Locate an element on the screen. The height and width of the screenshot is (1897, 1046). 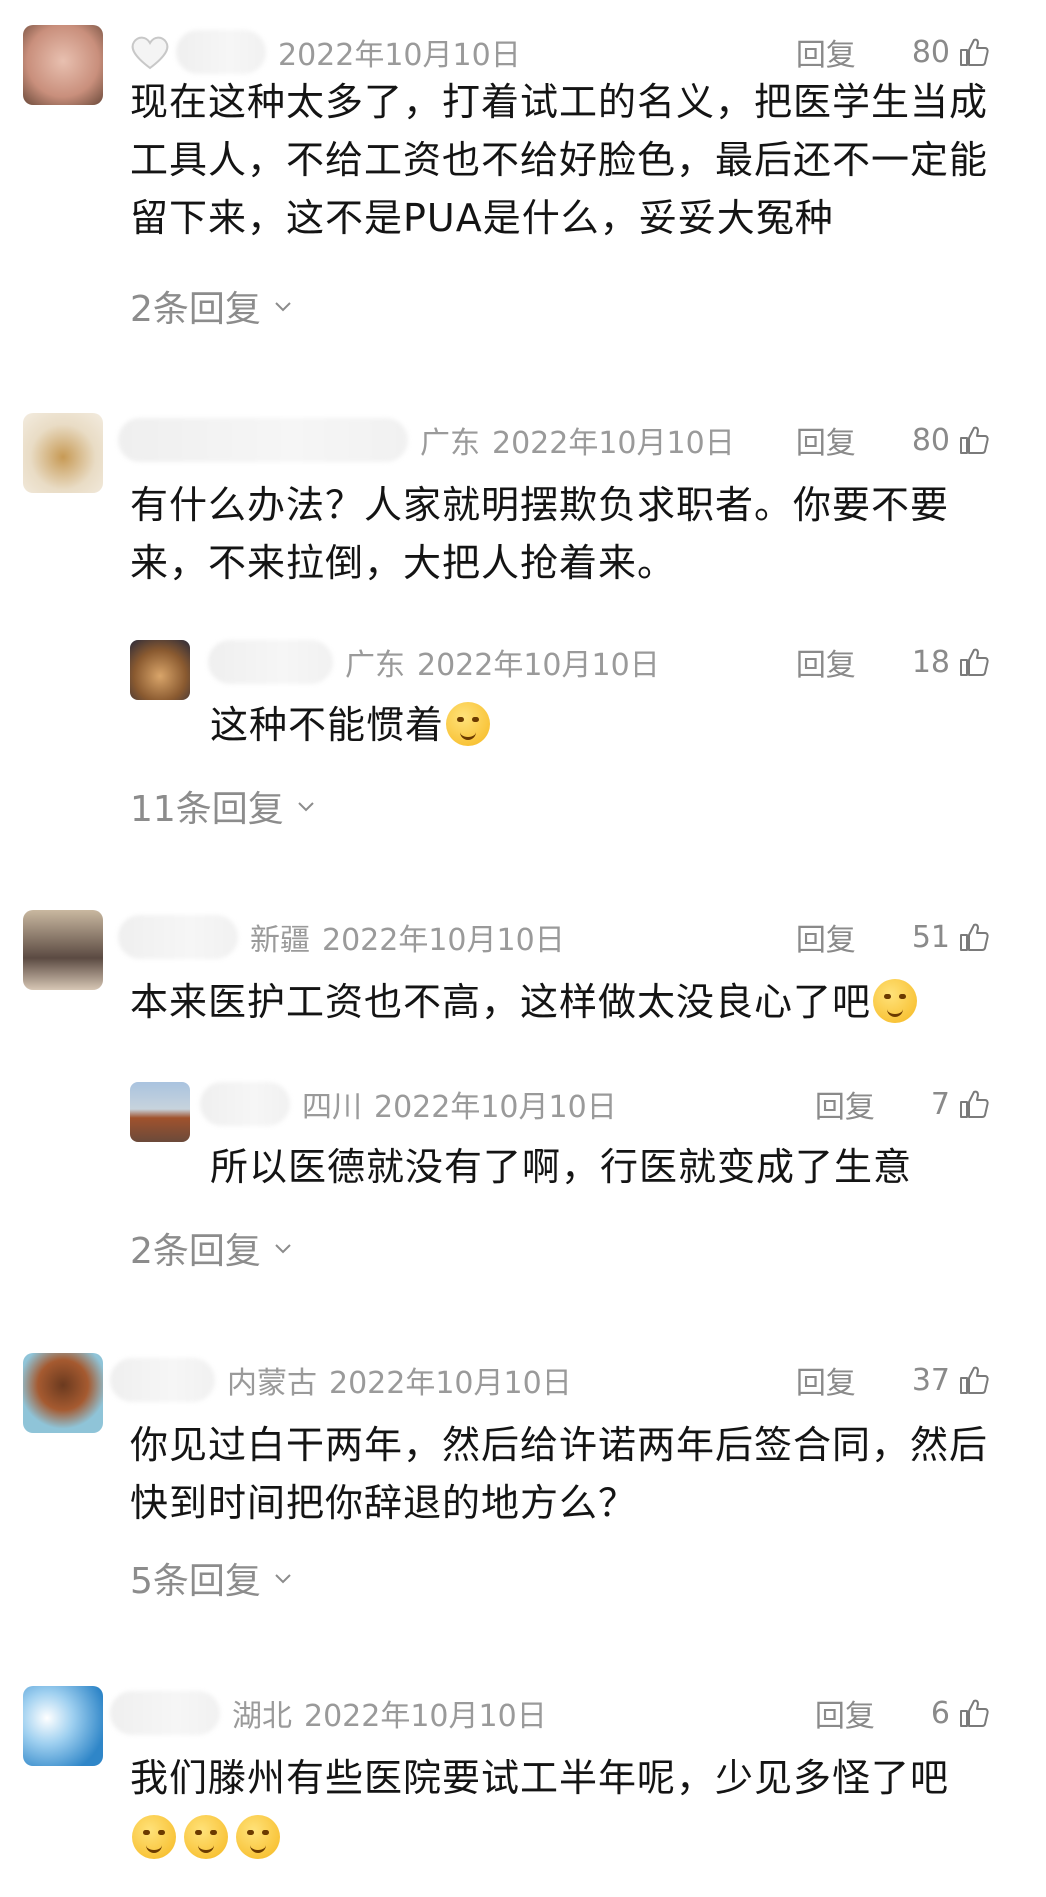
like-count: 18 is located at coordinates (930, 662).